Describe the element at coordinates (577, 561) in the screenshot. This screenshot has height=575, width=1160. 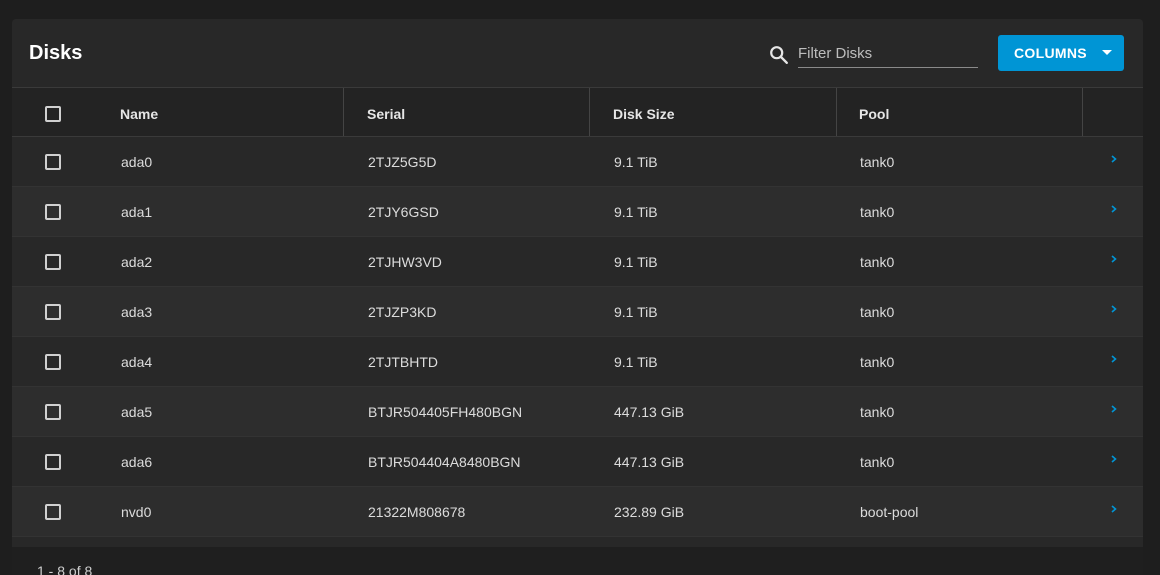
I see `table-footer: 1 - 8 of 8` at that location.